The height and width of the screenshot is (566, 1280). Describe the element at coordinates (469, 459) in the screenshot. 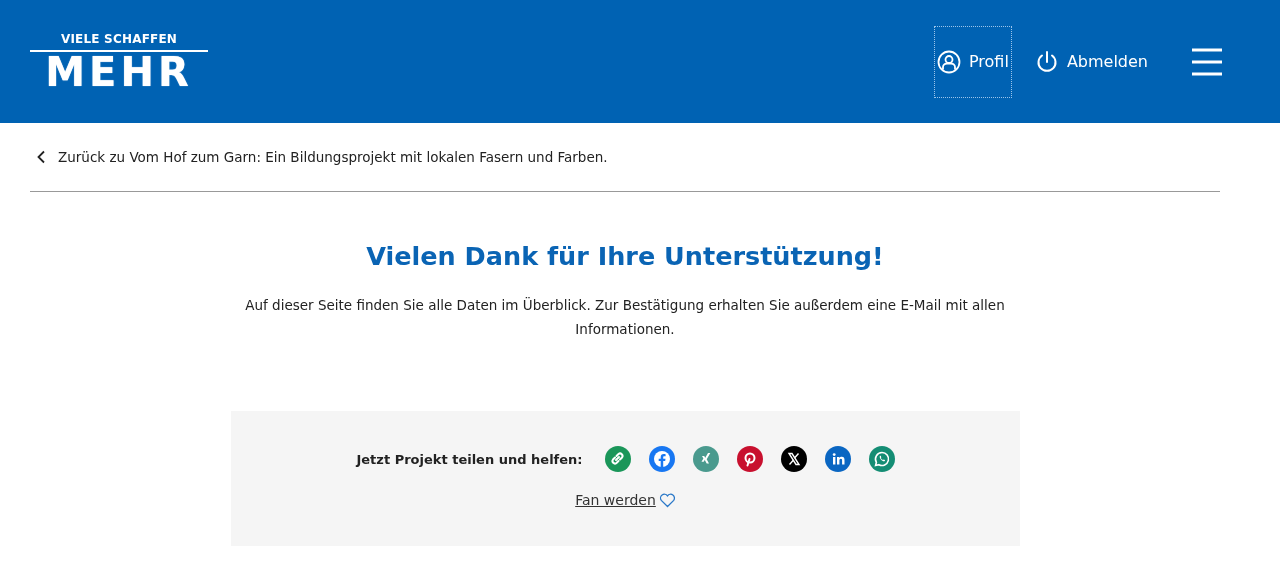

I see `share-label: Jetzt Projekt teilen und helfen:` at that location.